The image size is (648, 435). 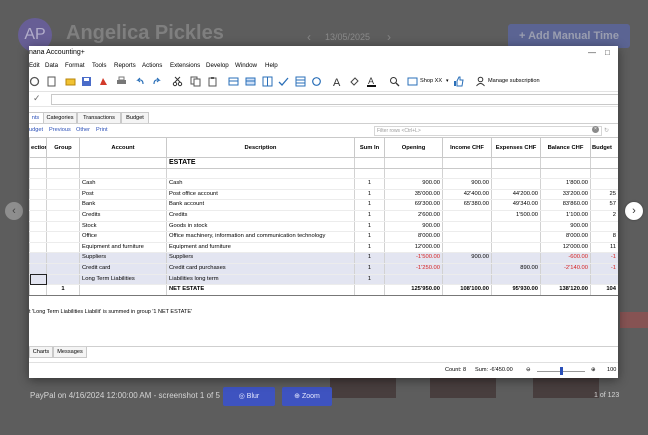 I want to click on cell-opening: -1'500.00, so click(x=413, y=258).